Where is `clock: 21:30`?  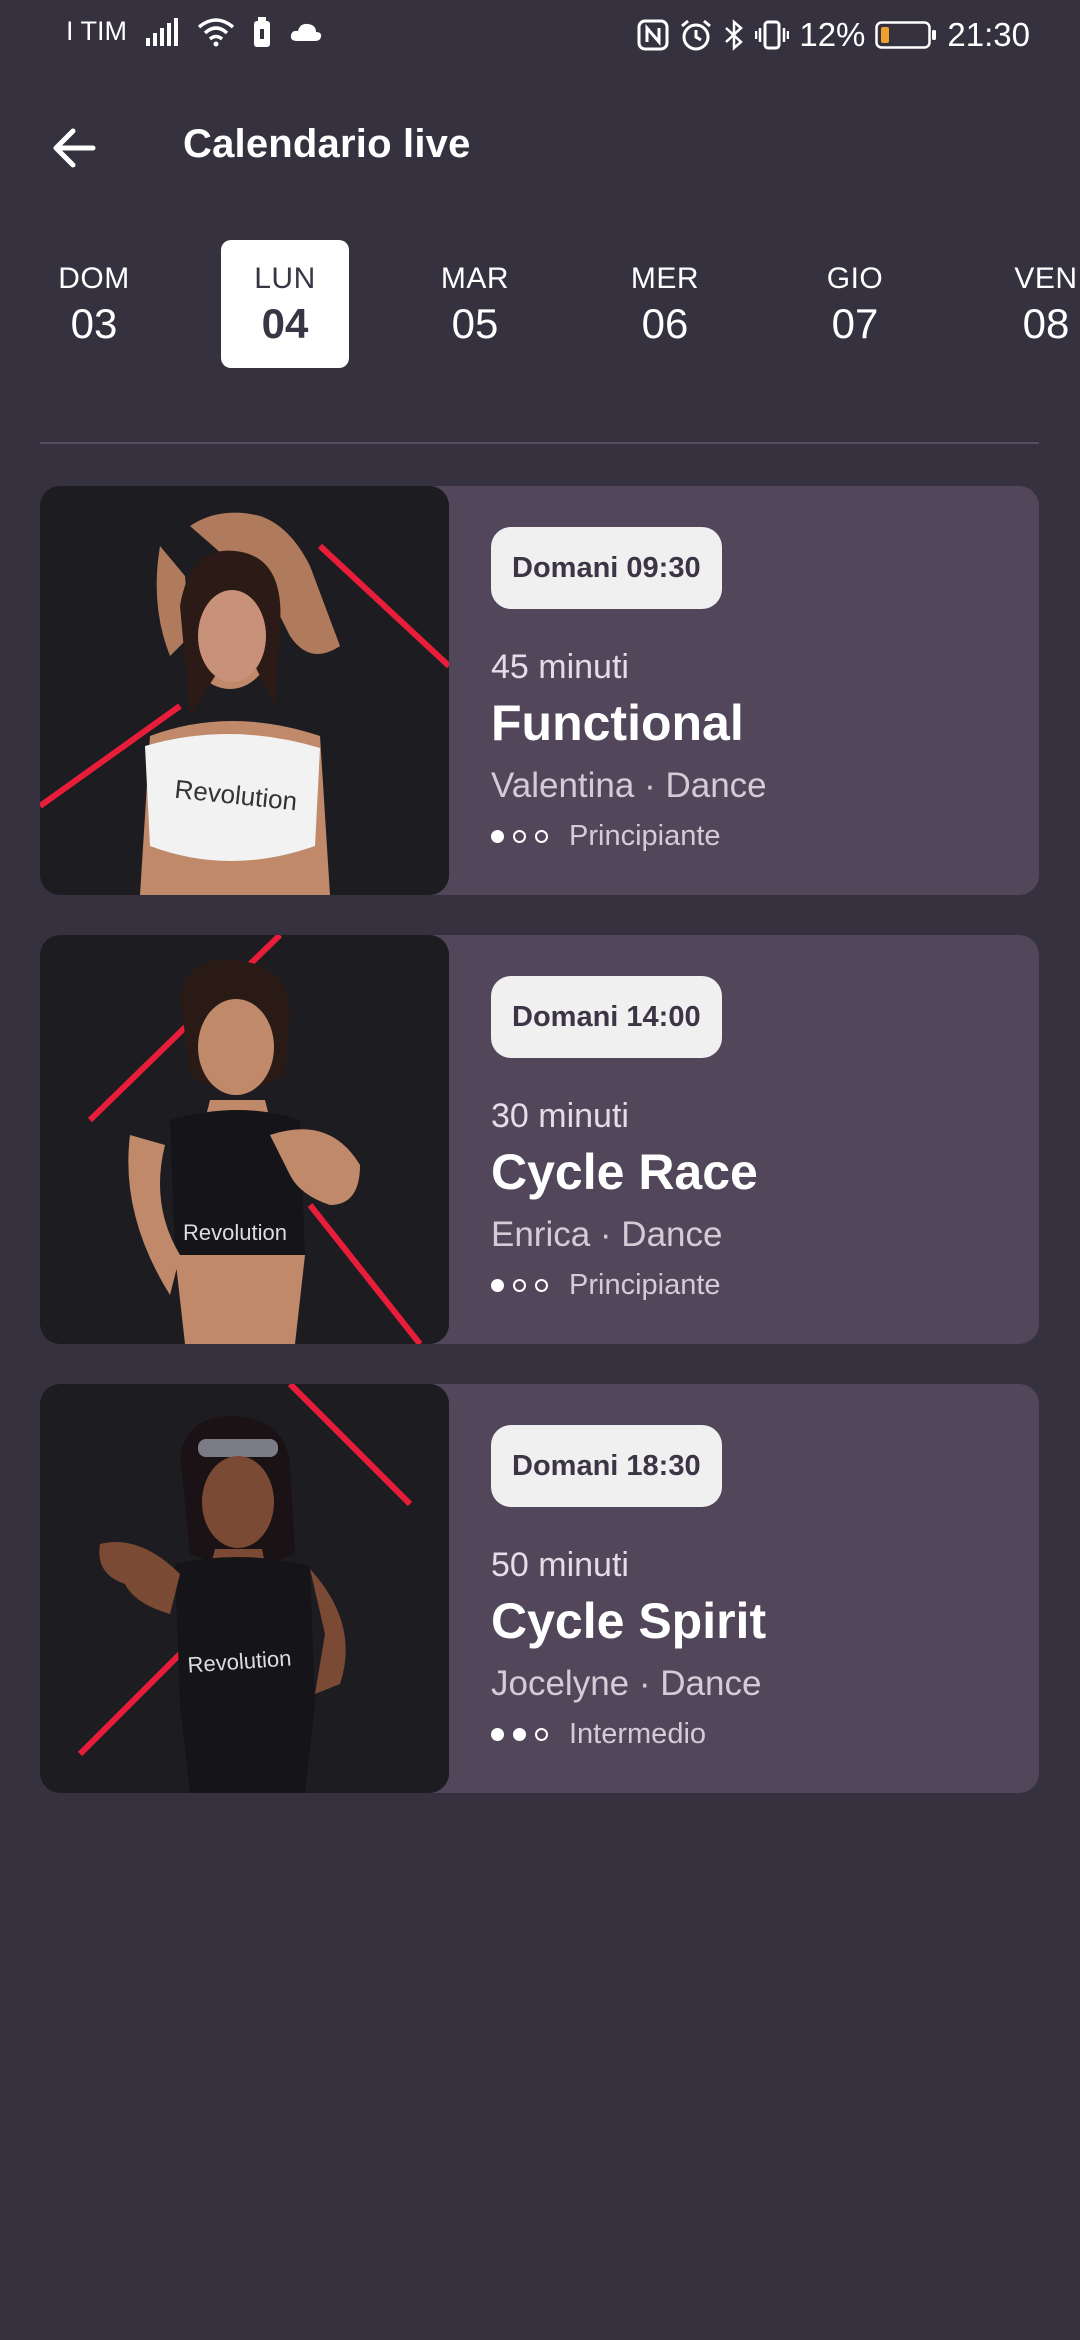
clock: 21:30 is located at coordinates (988, 34).